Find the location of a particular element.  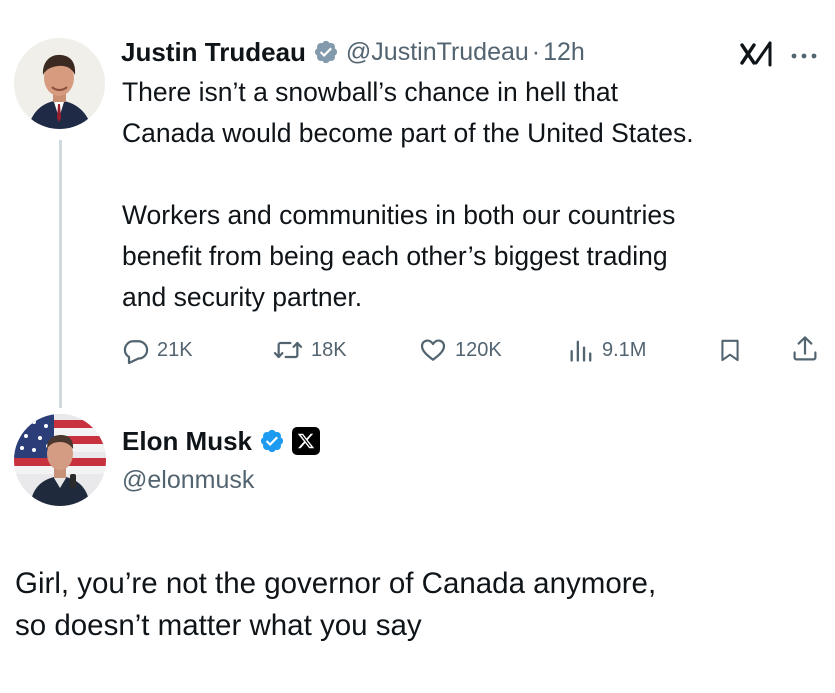

bookmark-icon is located at coordinates (730, 352).